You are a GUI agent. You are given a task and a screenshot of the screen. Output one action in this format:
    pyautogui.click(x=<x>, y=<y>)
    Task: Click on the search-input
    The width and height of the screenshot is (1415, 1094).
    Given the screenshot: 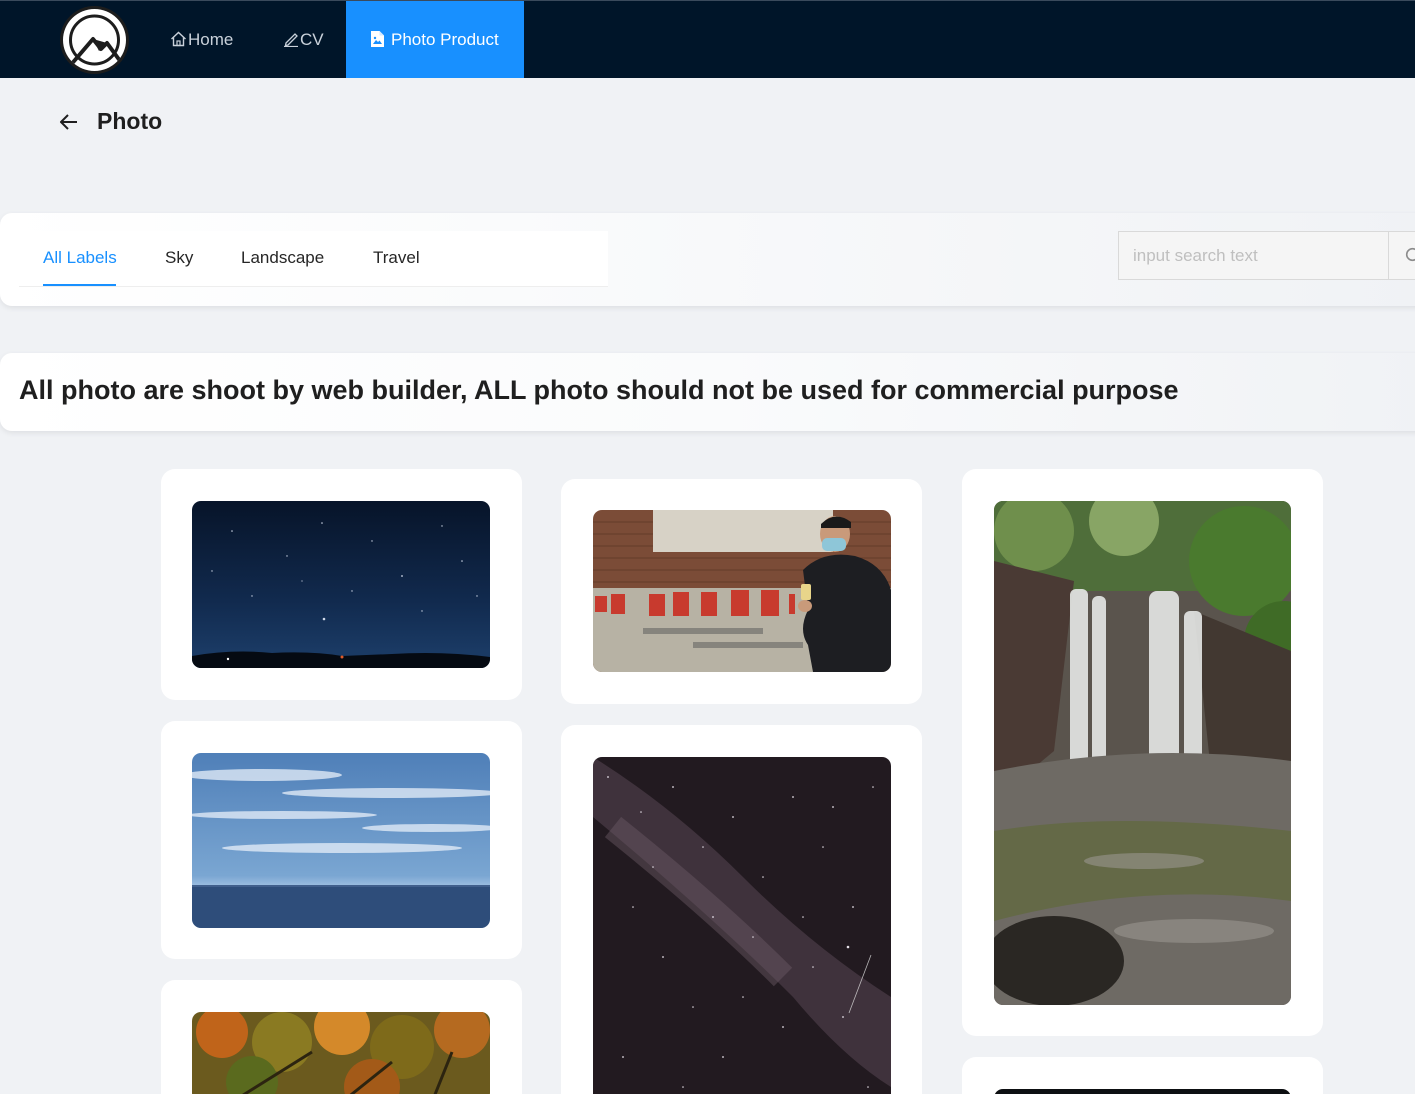 What is the action you would take?
    pyautogui.click(x=1253, y=255)
    